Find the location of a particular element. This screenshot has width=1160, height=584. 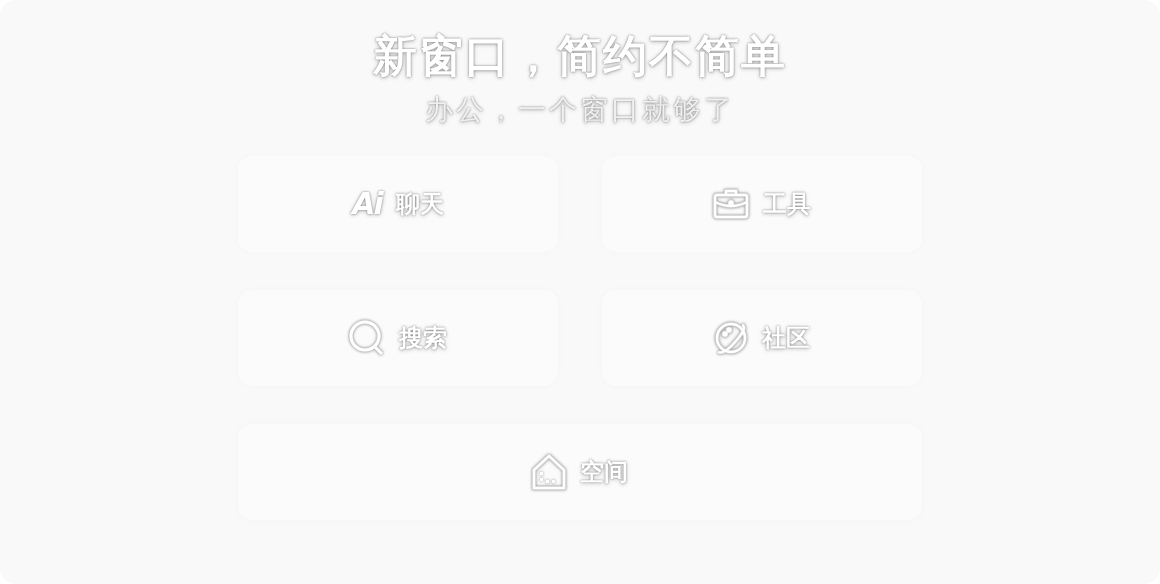

search-icon is located at coordinates (367, 338).